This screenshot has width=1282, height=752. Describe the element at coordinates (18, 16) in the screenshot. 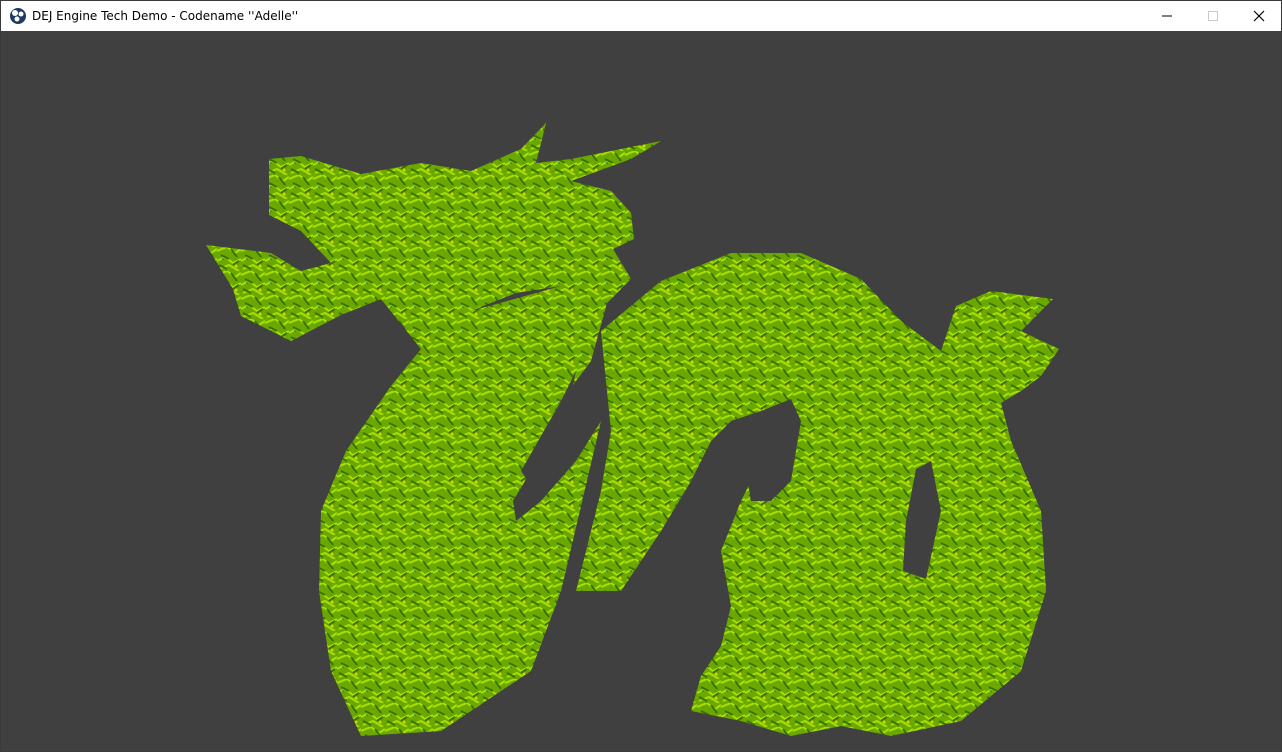

I see `app-logo-icon` at that location.